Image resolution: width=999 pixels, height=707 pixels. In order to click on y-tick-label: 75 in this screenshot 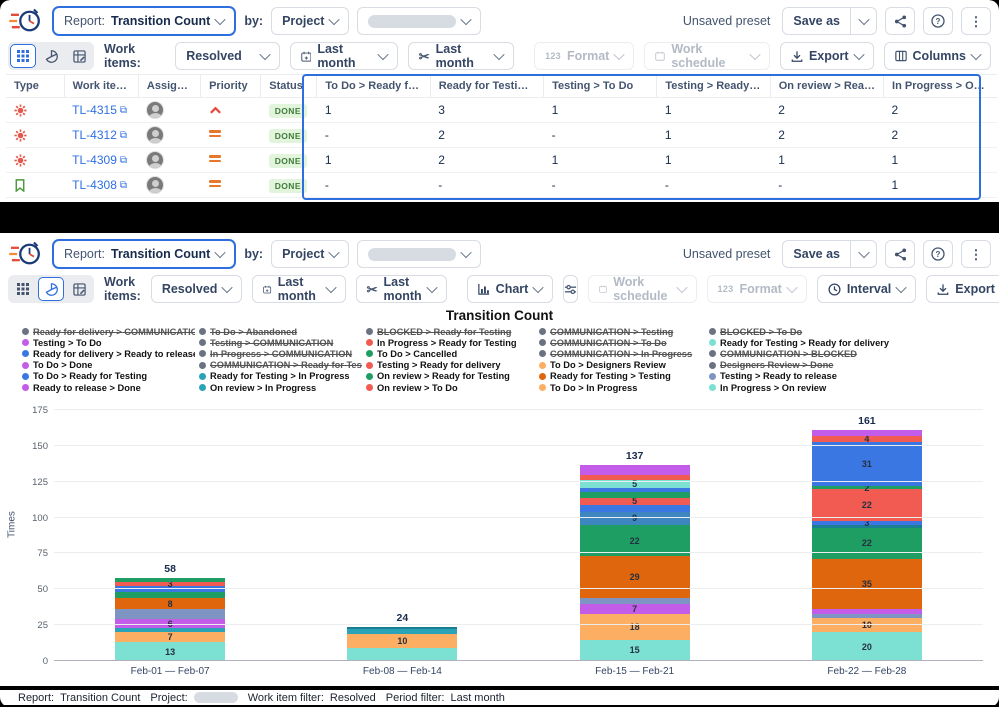, I will do `click(42, 554)`.